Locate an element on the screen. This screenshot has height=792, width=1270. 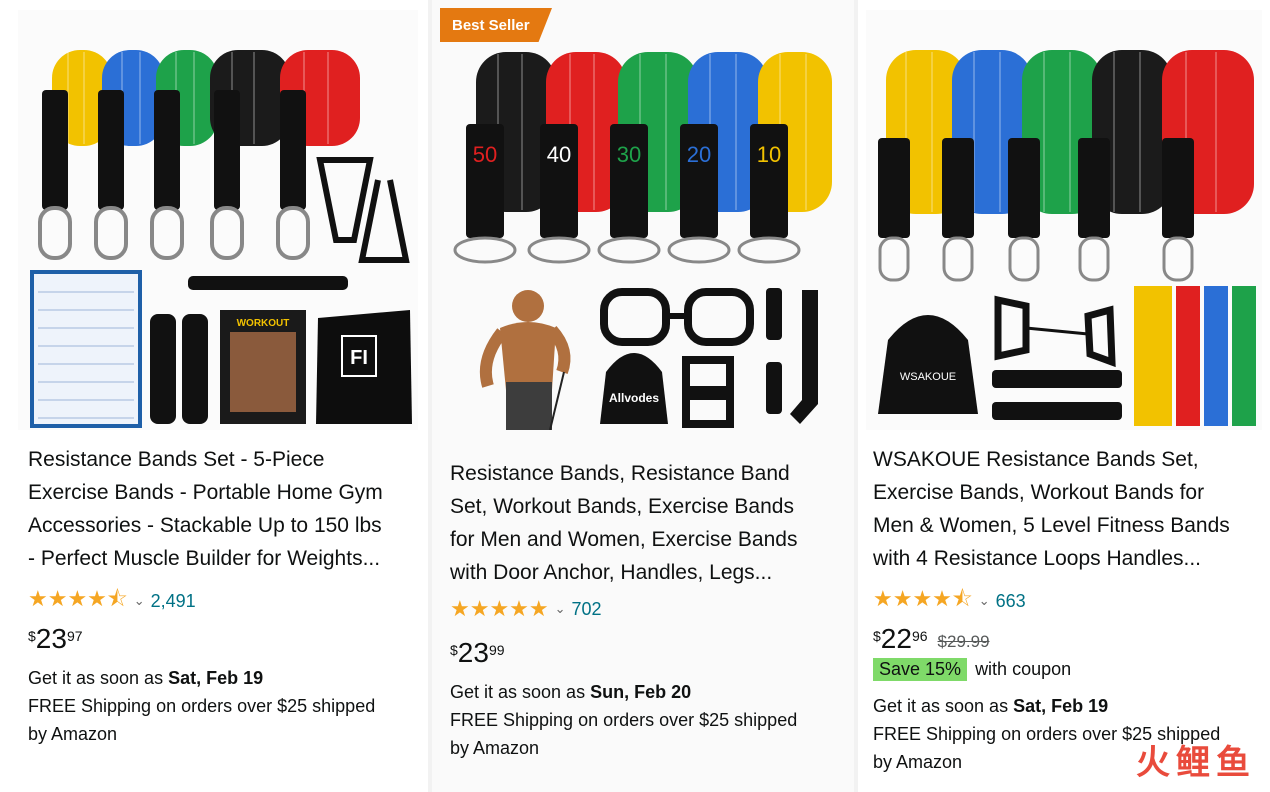
band-weight-label: 20 is located at coordinates (699, 154).